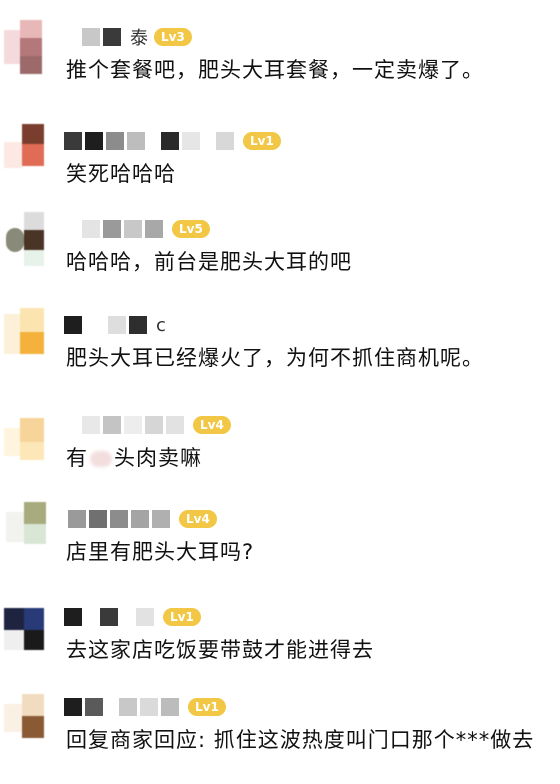 Image resolution: width=560 pixels, height=784 pixels. Describe the element at coordinates (280, 549) in the screenshot. I see `comment-item: Lv4 店里有肥头大耳吗?` at that location.